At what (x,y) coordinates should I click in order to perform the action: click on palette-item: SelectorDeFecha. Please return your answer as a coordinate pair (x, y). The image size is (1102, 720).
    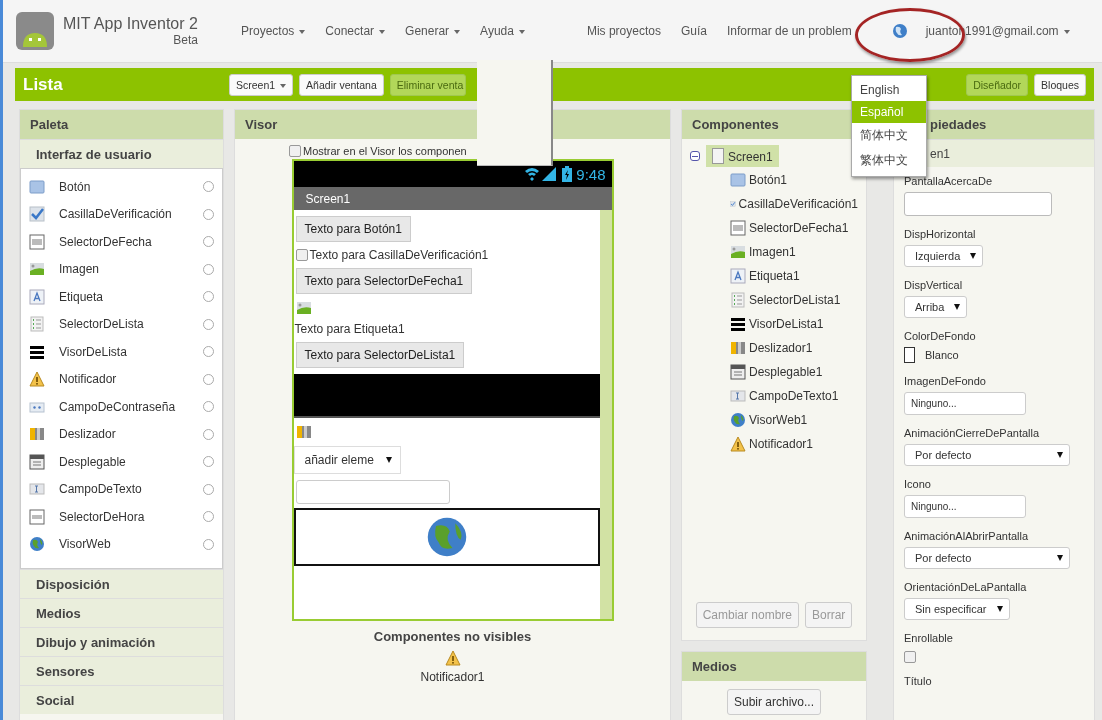
    Looking at the image, I should click on (121, 242).